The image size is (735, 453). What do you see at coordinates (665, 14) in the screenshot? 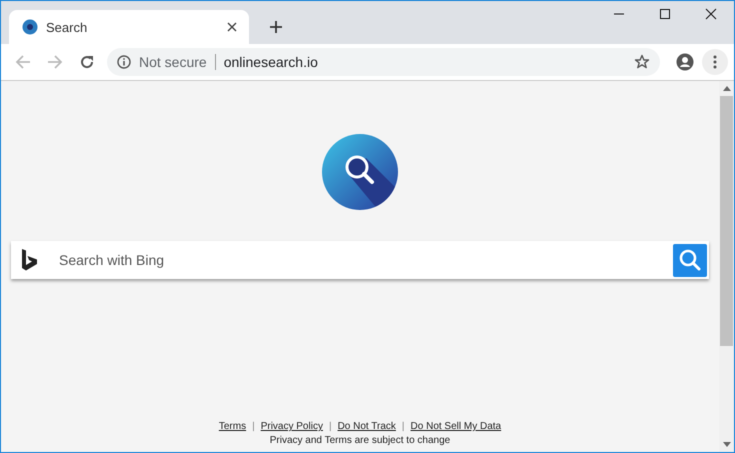
I see `maximize-icon` at bounding box center [665, 14].